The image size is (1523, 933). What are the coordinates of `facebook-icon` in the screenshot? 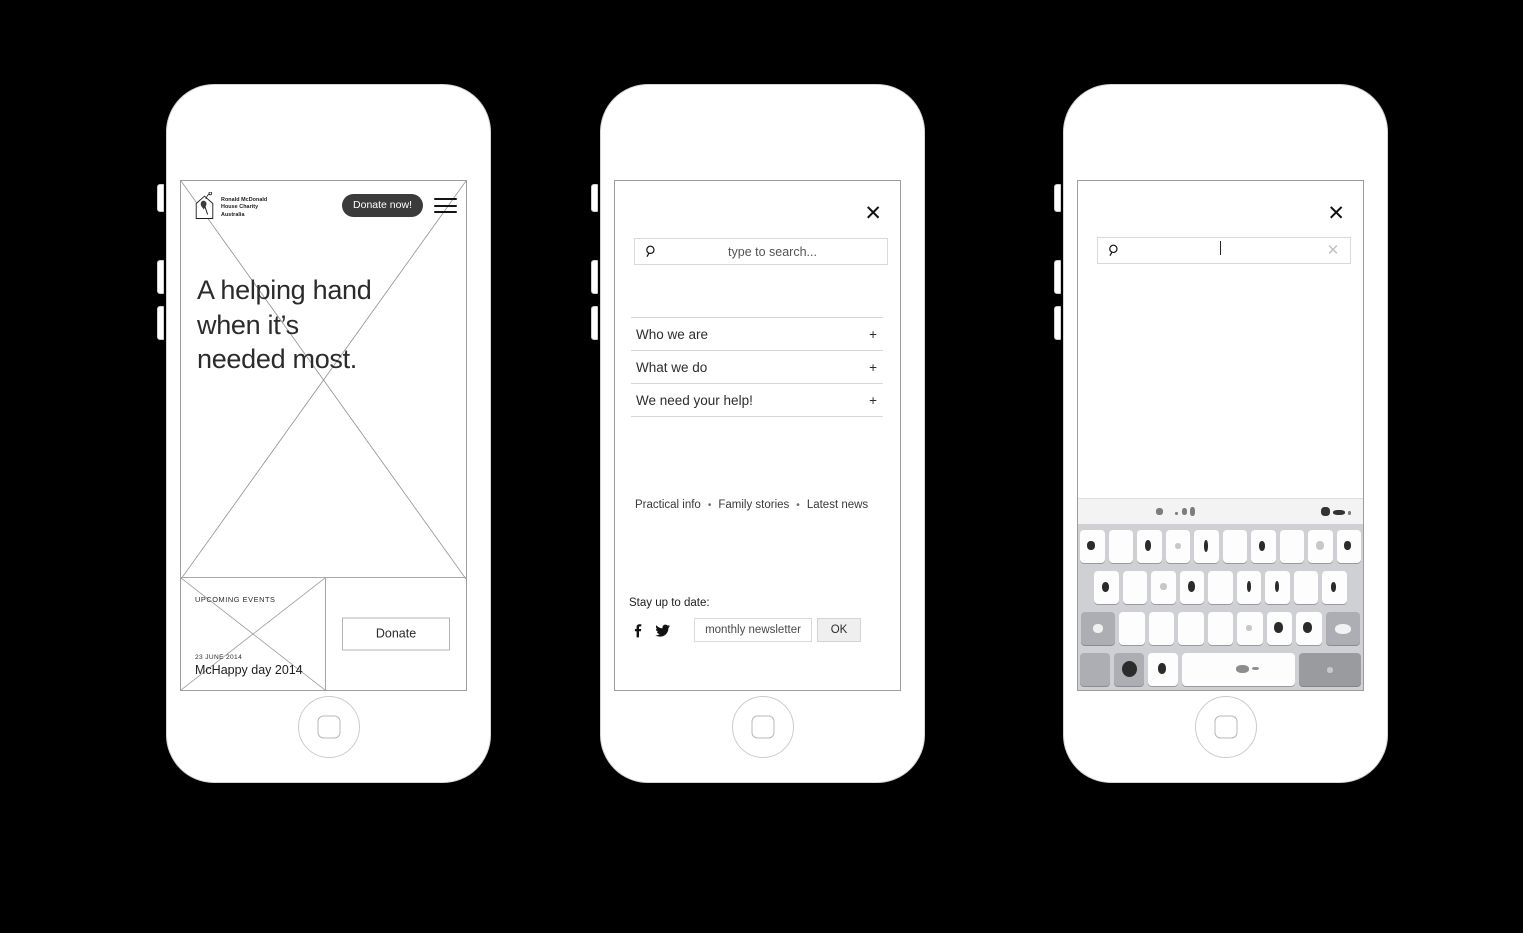 It's located at (637, 630).